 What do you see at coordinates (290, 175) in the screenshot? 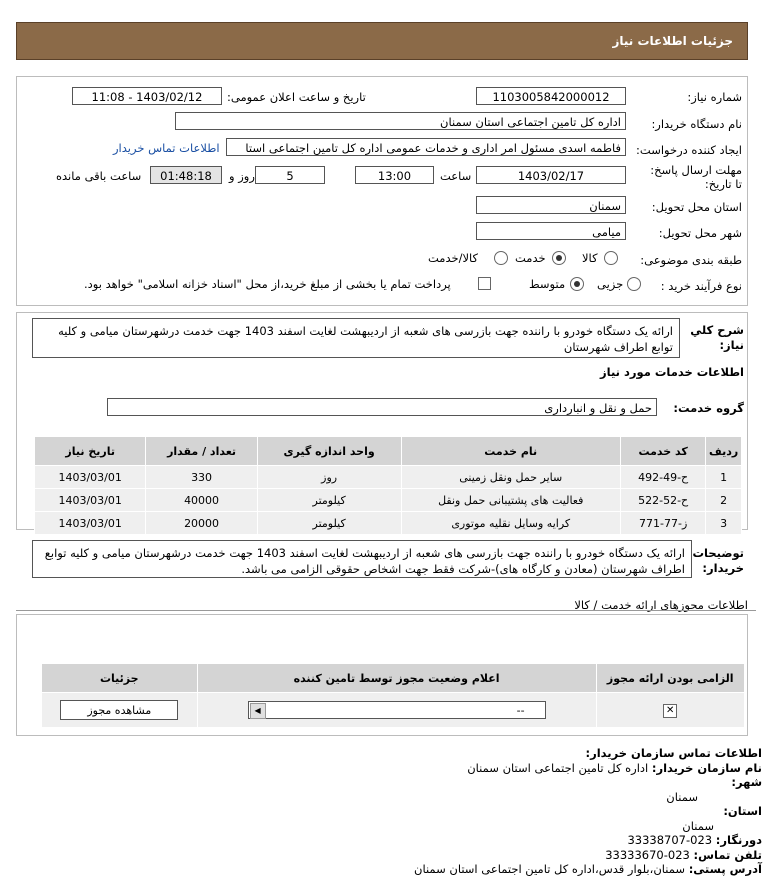
I see `days-field: 5` at bounding box center [290, 175].